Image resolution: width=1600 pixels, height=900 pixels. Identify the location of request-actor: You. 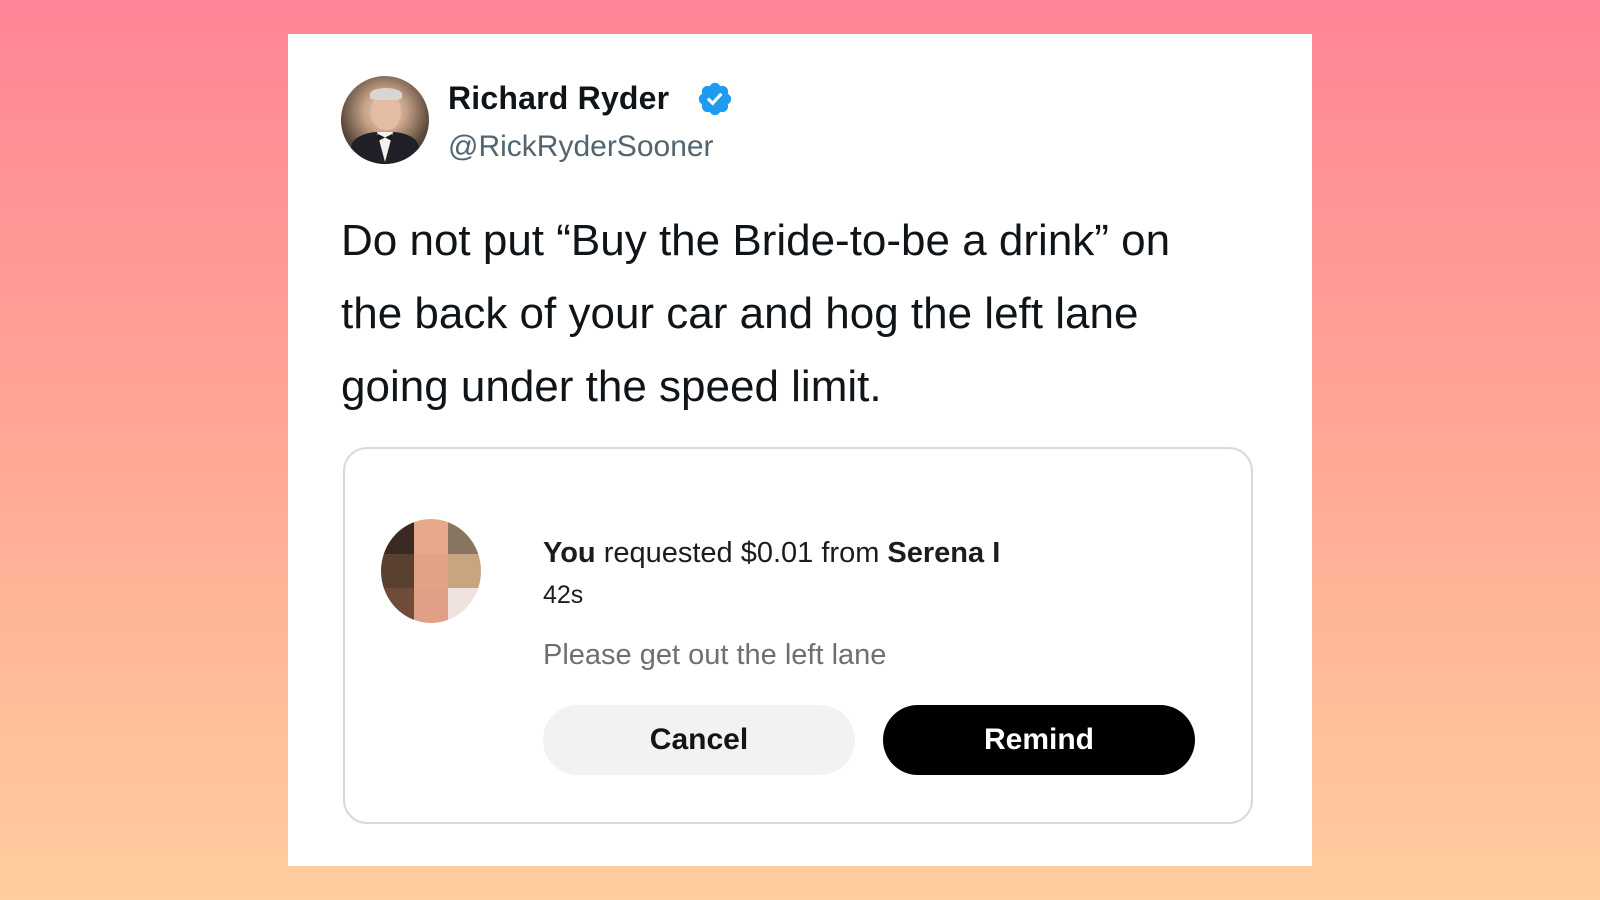
(569, 553).